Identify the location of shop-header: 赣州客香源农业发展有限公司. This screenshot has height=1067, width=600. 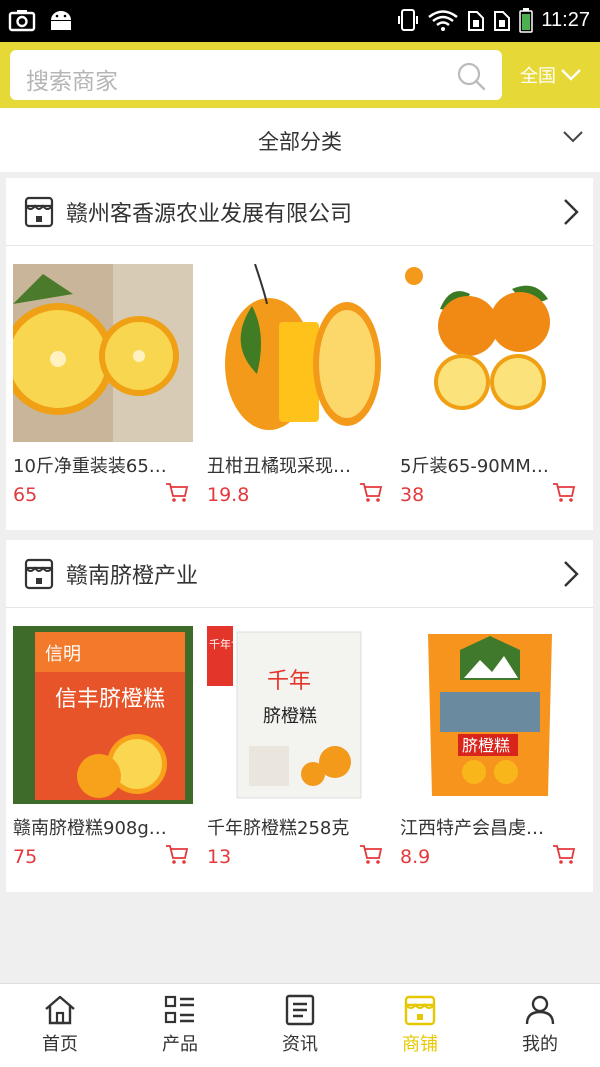
(299, 212).